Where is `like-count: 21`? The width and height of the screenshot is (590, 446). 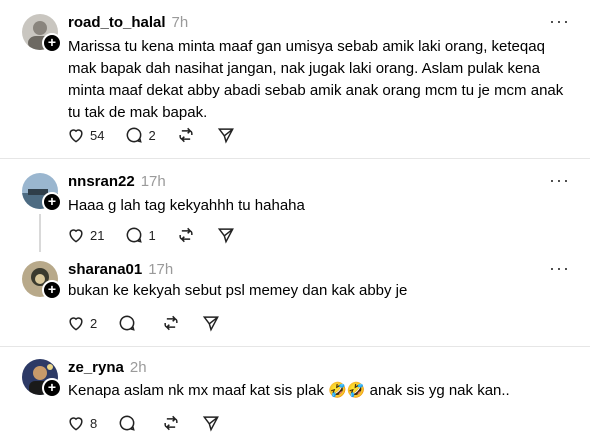
like-count: 21 is located at coordinates (97, 235).